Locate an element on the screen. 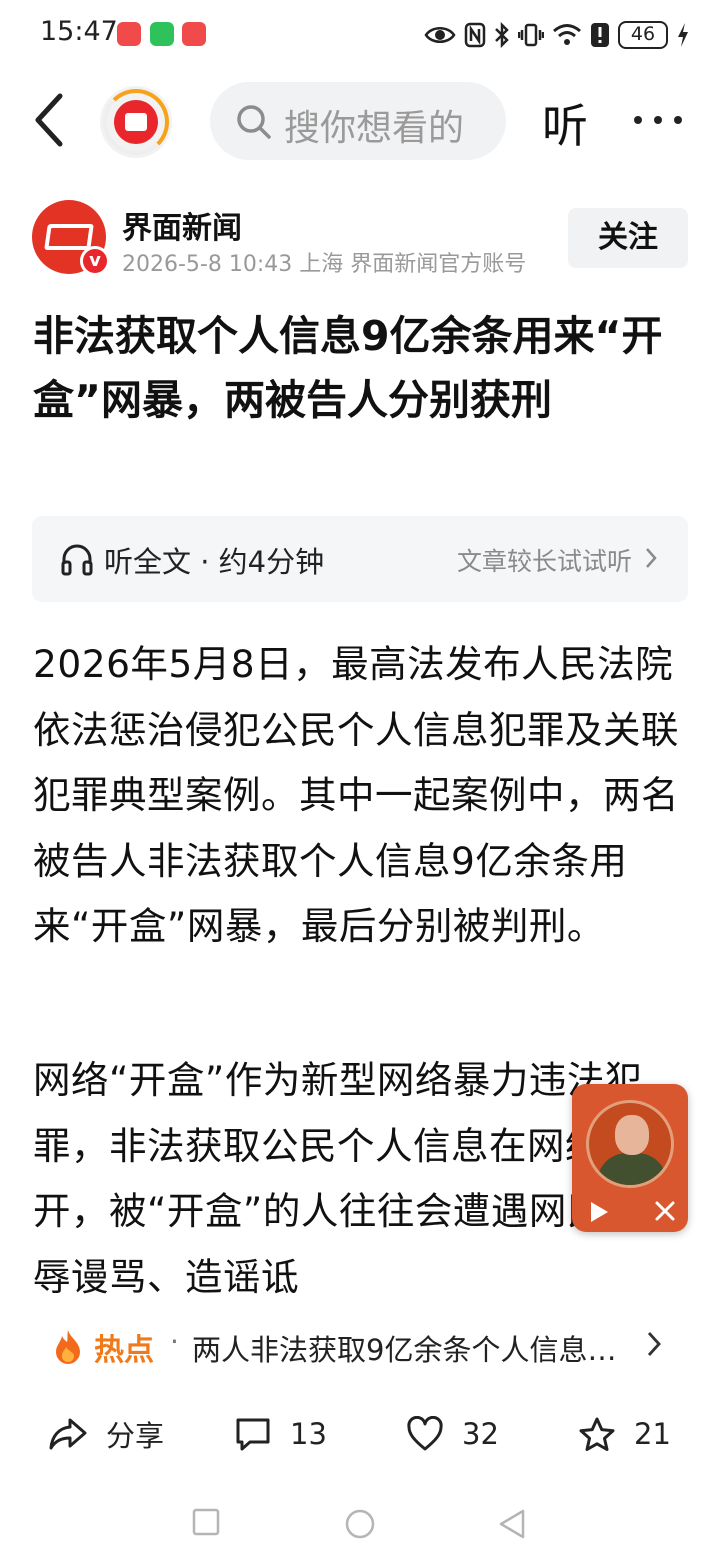  search-icon is located at coordinates (254, 122).